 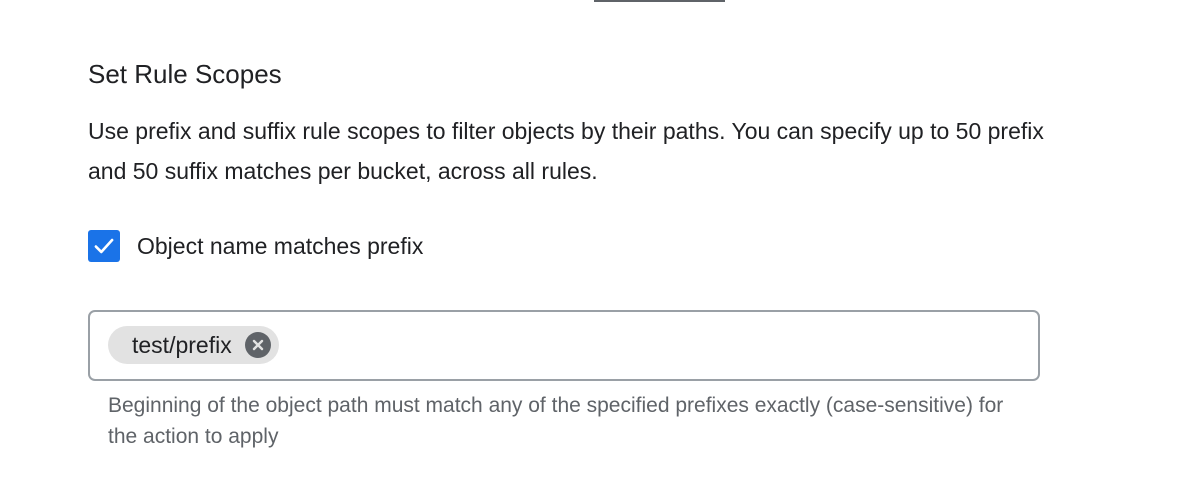 I want to click on check-icon, so click(x=104, y=246).